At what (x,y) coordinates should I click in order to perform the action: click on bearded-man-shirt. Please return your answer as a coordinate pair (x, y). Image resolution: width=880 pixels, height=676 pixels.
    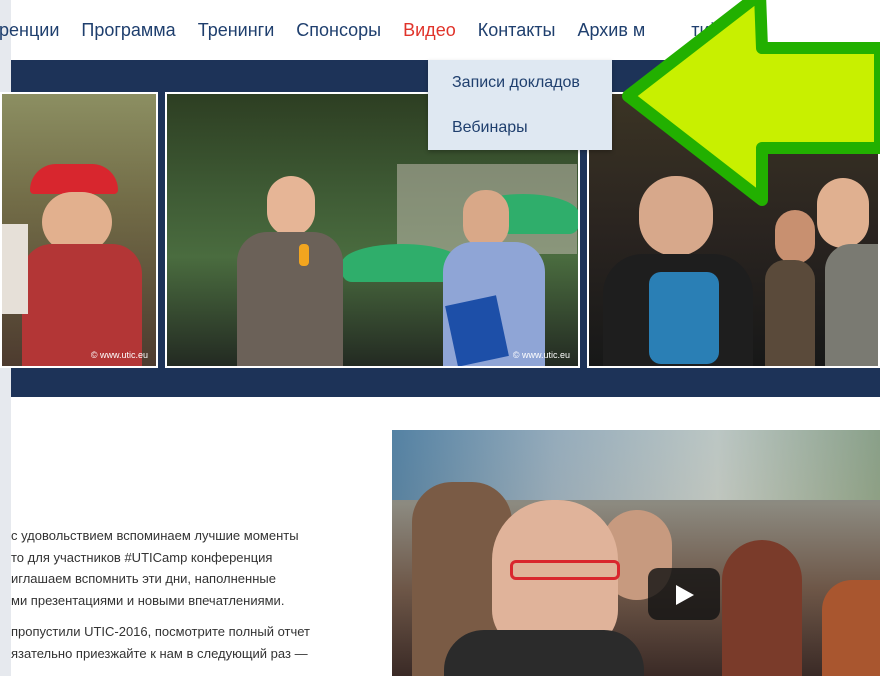
    Looking at the image, I should click on (851, 305).